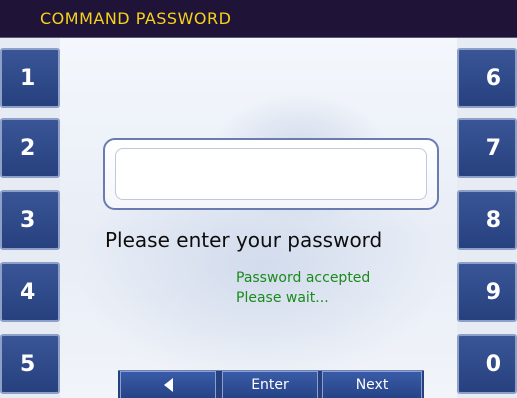  What do you see at coordinates (30, 148) in the screenshot?
I see `key-2: 2` at bounding box center [30, 148].